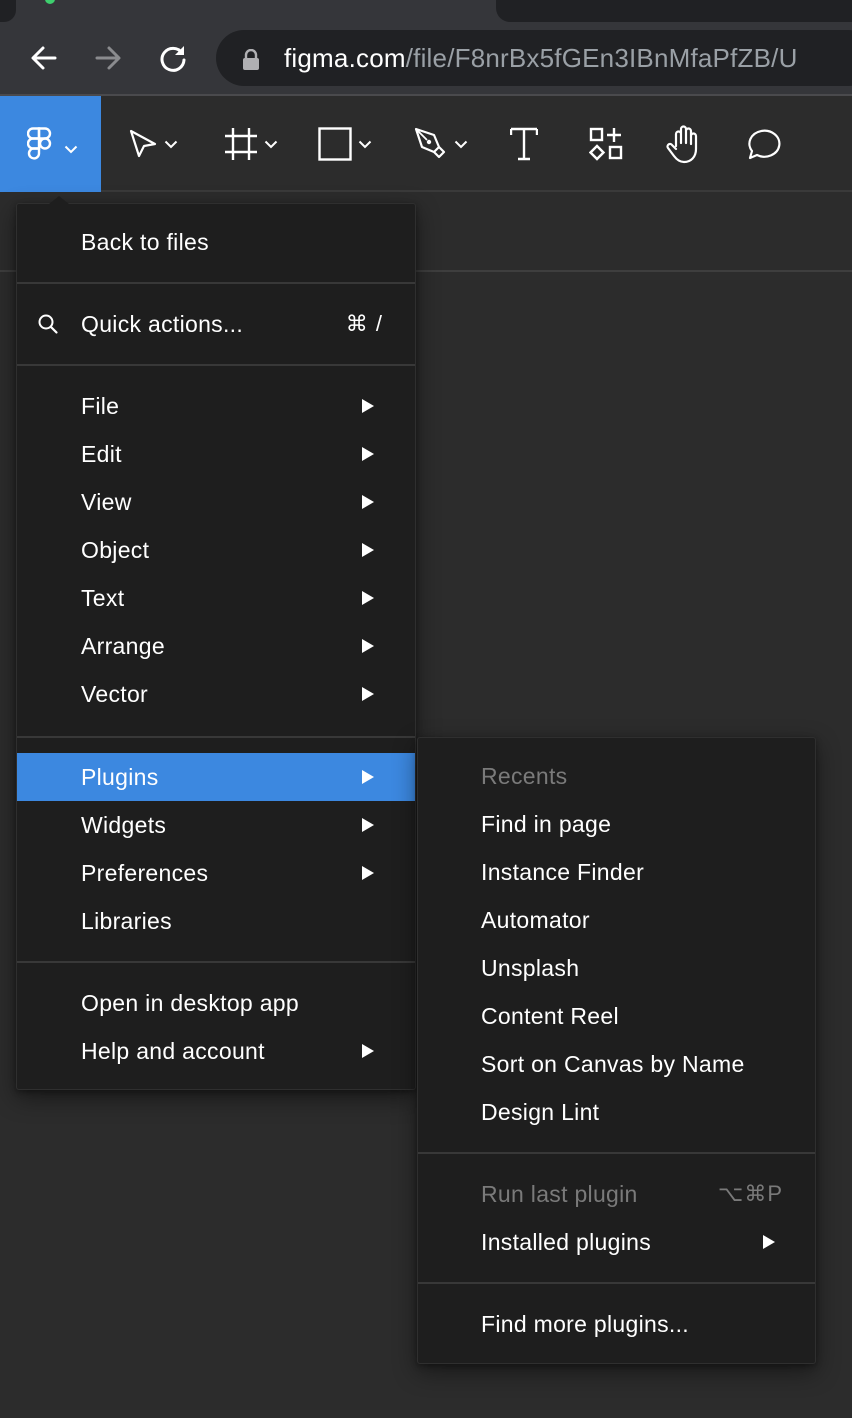 The width and height of the screenshot is (852, 1418). I want to click on plugin-item-design-lint: Design Lint, so click(616, 1112).